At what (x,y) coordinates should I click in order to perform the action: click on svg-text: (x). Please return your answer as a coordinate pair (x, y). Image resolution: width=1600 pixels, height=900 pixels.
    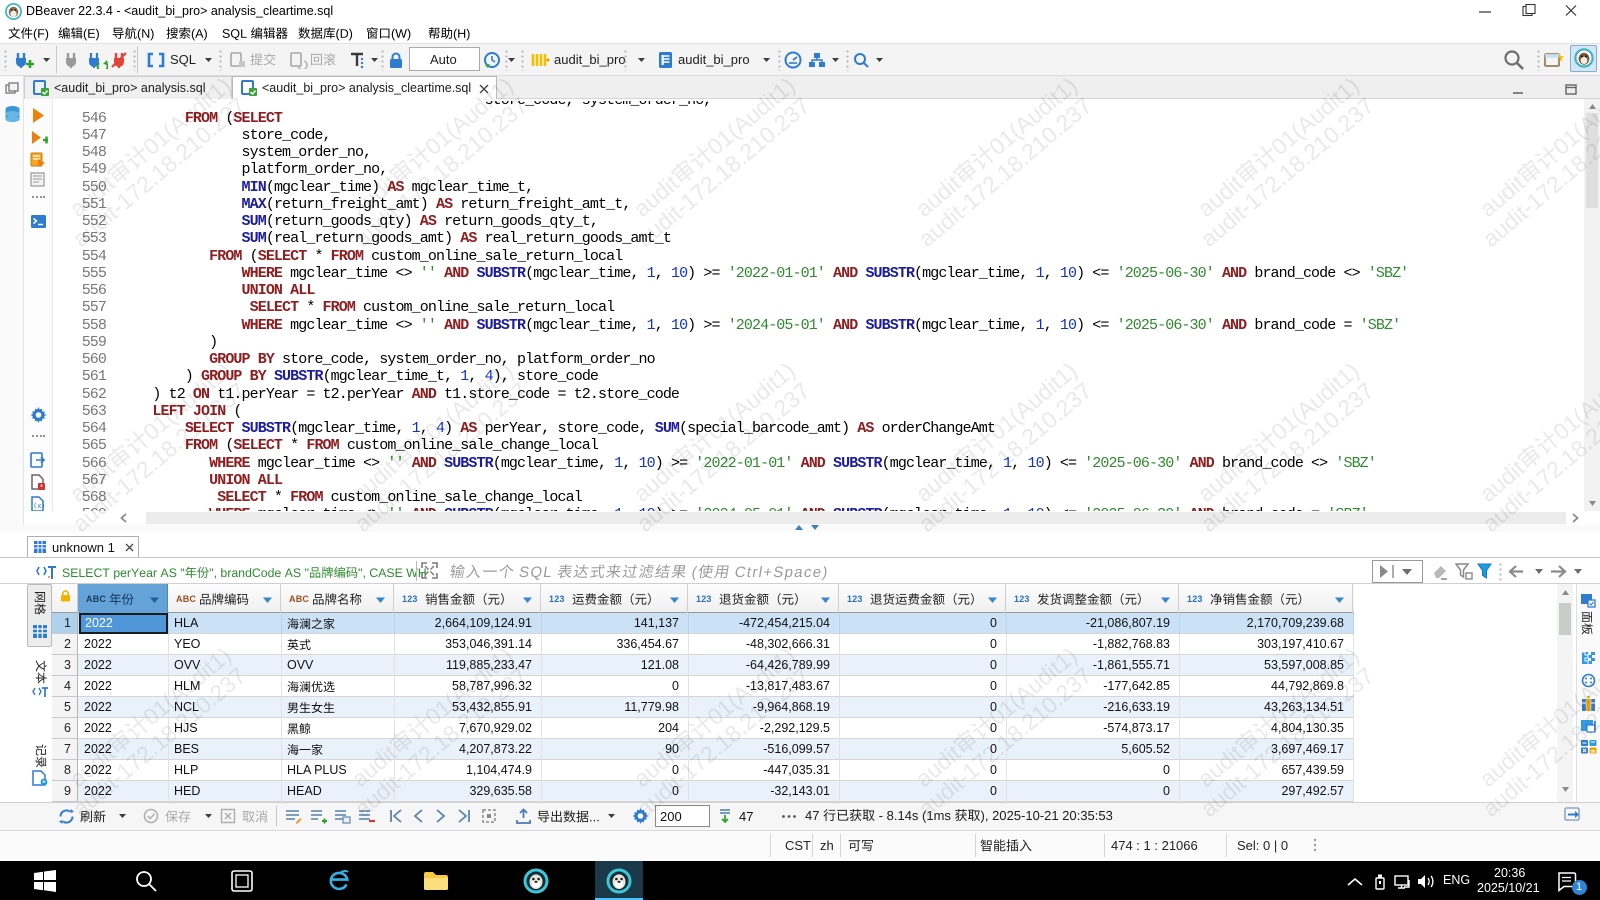
    Looking at the image, I should click on (39, 506).